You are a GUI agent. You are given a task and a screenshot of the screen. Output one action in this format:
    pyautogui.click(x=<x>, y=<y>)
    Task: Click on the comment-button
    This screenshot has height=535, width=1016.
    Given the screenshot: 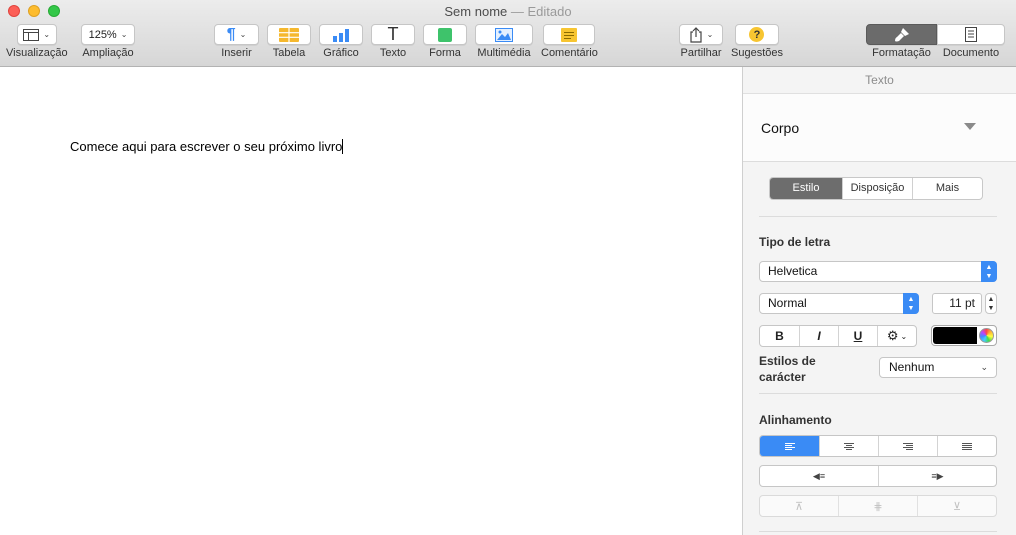 What is the action you would take?
    pyautogui.click(x=569, y=34)
    